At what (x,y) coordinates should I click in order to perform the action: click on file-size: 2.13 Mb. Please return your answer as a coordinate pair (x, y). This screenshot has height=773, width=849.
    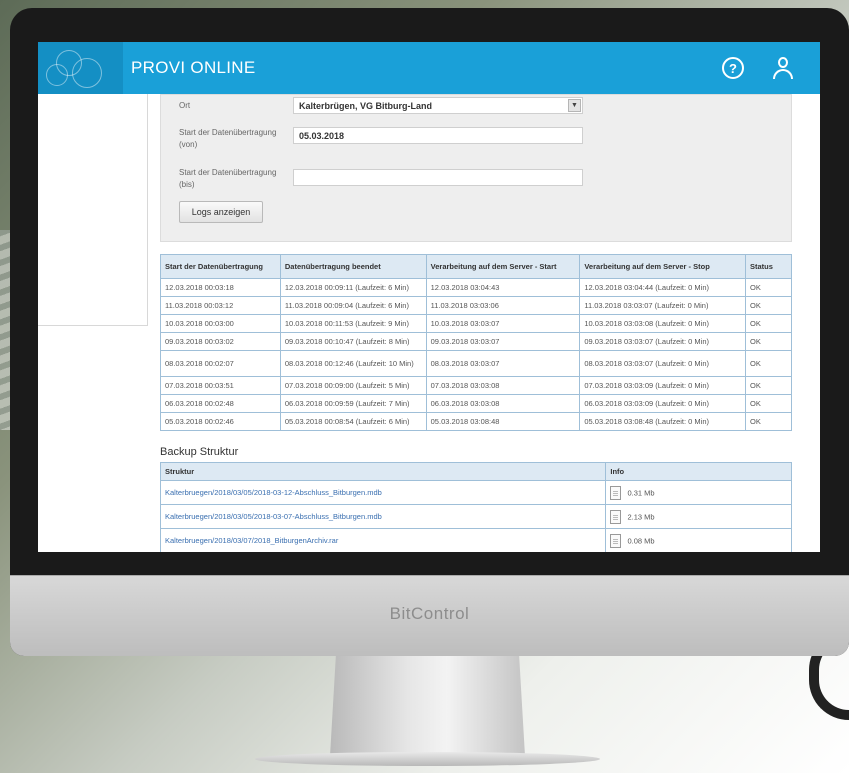
    Looking at the image, I should click on (641, 516).